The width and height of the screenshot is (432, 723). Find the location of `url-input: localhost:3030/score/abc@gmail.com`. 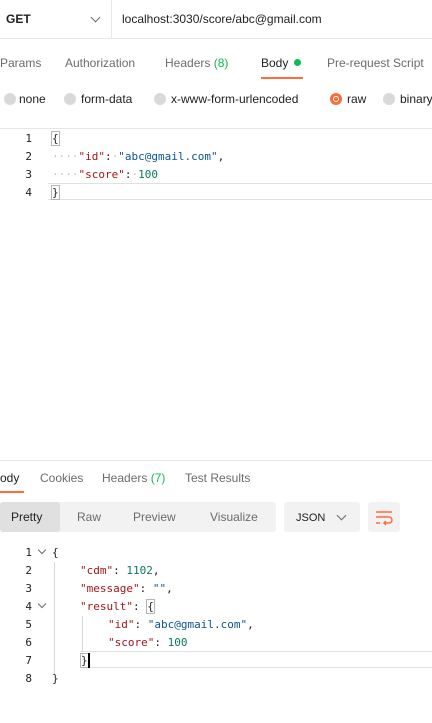

url-input: localhost:3030/score/abc@gmail.com is located at coordinates (222, 19).